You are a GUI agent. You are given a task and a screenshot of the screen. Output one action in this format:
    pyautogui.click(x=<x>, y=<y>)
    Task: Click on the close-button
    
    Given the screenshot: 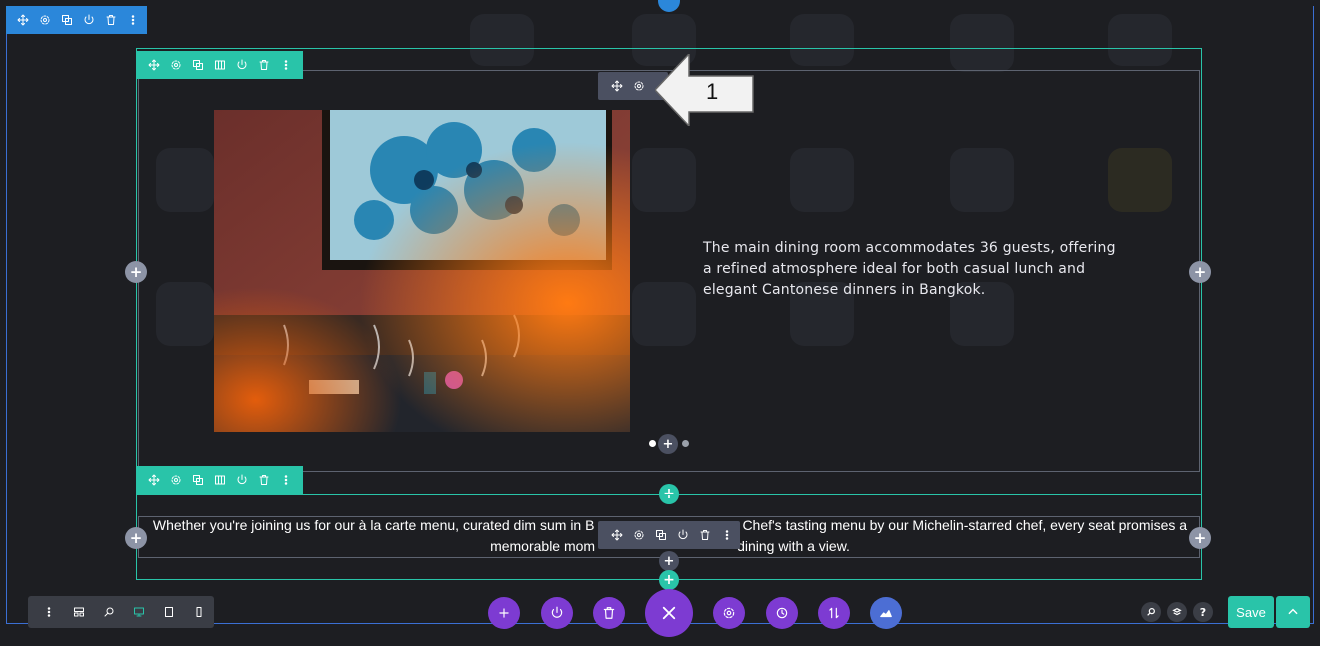 What is the action you would take?
    pyautogui.click(x=669, y=613)
    